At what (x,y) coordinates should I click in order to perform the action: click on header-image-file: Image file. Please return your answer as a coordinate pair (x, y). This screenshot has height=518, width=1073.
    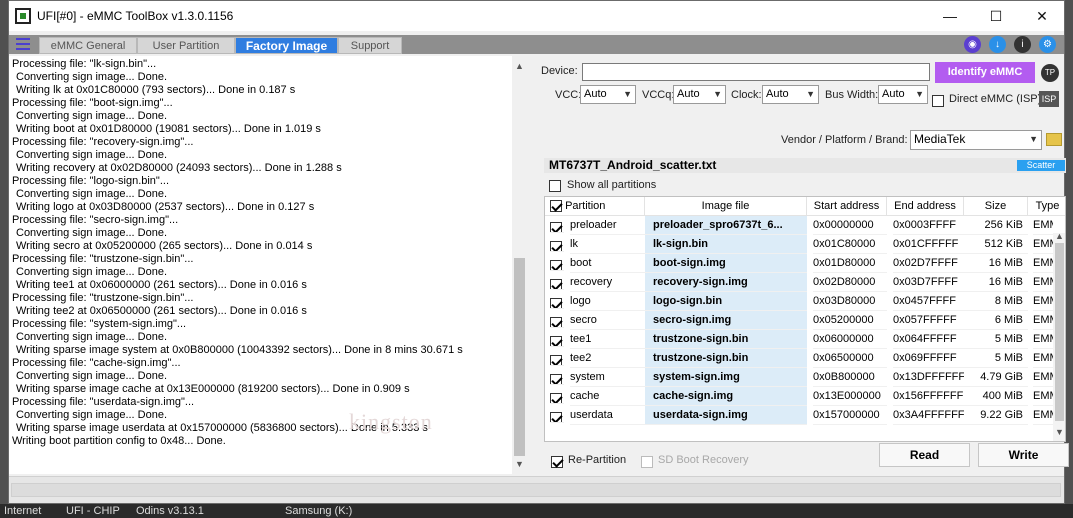
    Looking at the image, I should click on (726, 206).